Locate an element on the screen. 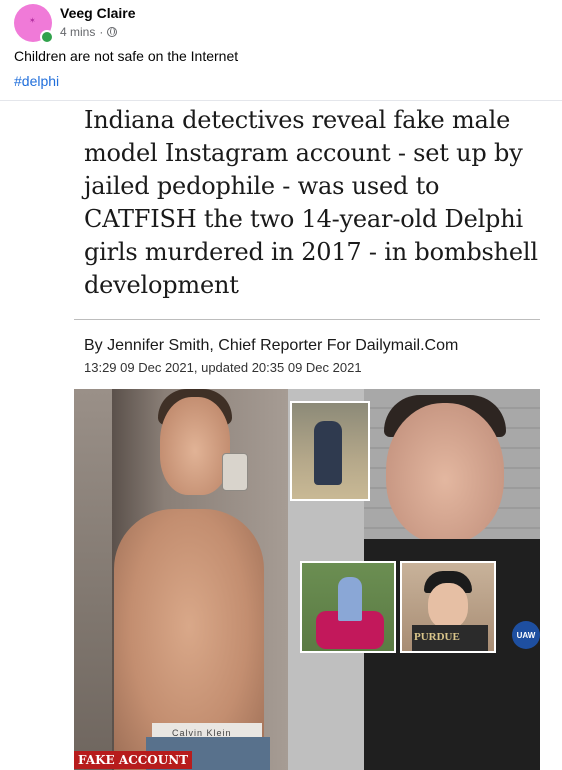 The width and height of the screenshot is (562, 770). shirt-text: PURDUE is located at coordinates (437, 637).